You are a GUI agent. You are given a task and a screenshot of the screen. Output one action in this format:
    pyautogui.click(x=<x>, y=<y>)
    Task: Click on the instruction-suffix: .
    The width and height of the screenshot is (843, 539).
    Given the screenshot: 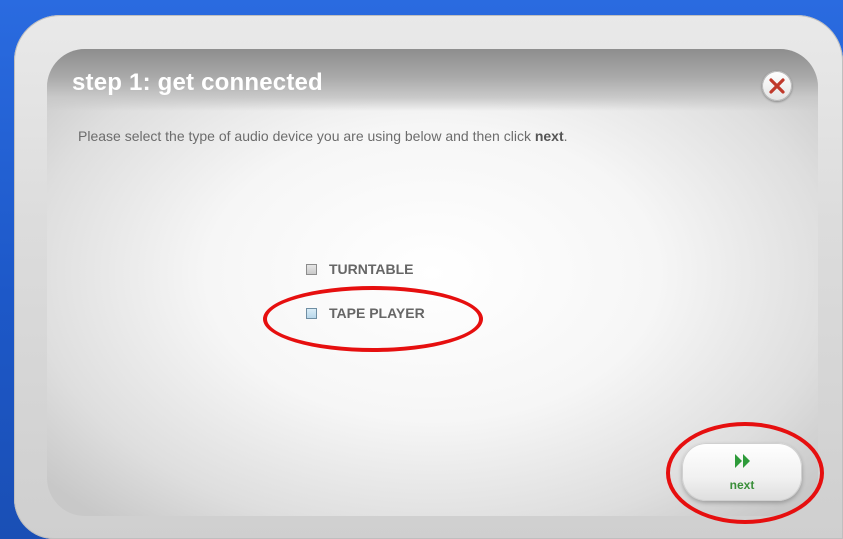 What is the action you would take?
    pyautogui.click(x=565, y=136)
    